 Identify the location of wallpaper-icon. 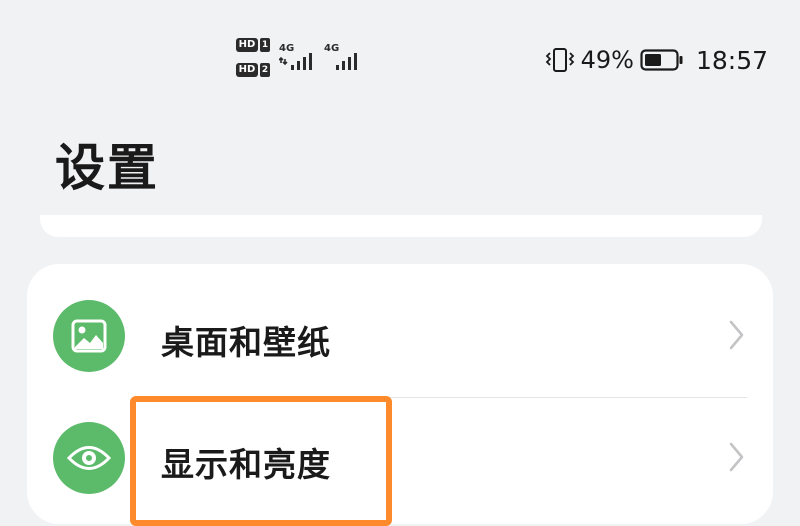
(89, 336).